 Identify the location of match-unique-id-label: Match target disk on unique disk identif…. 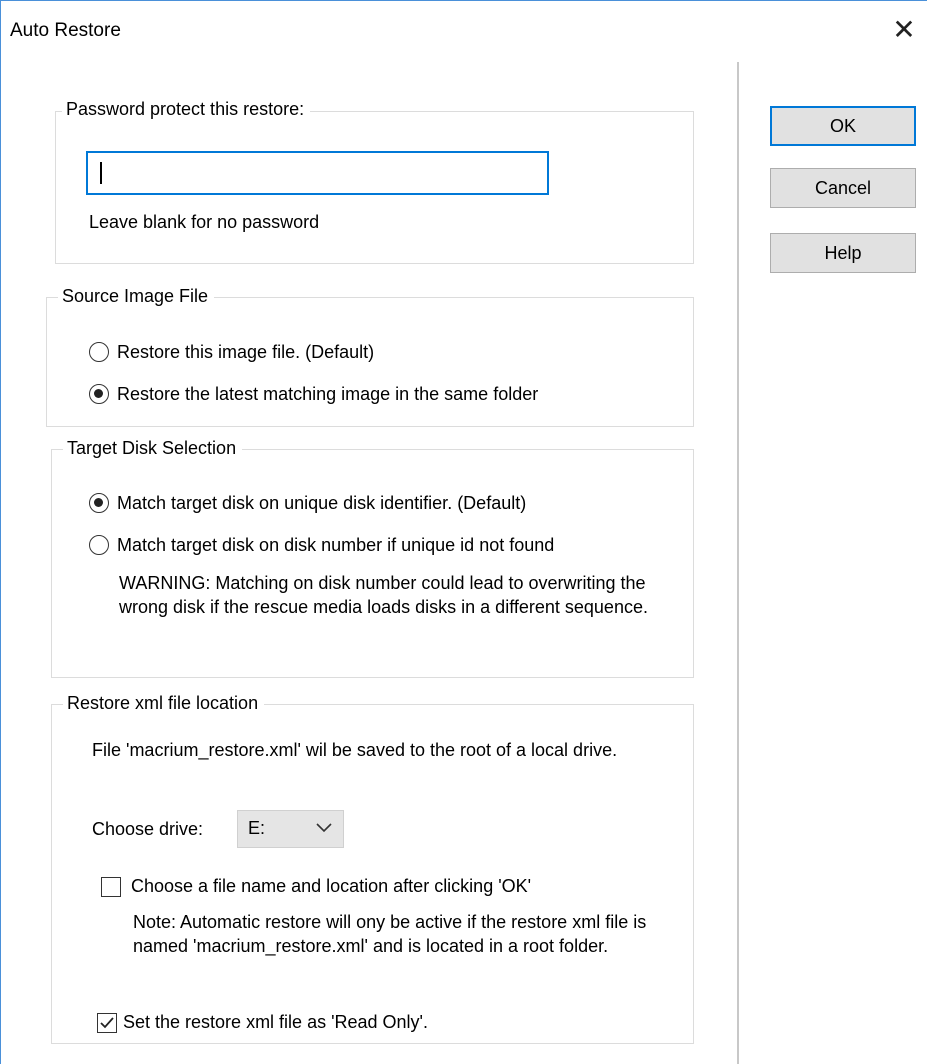
(321, 503).